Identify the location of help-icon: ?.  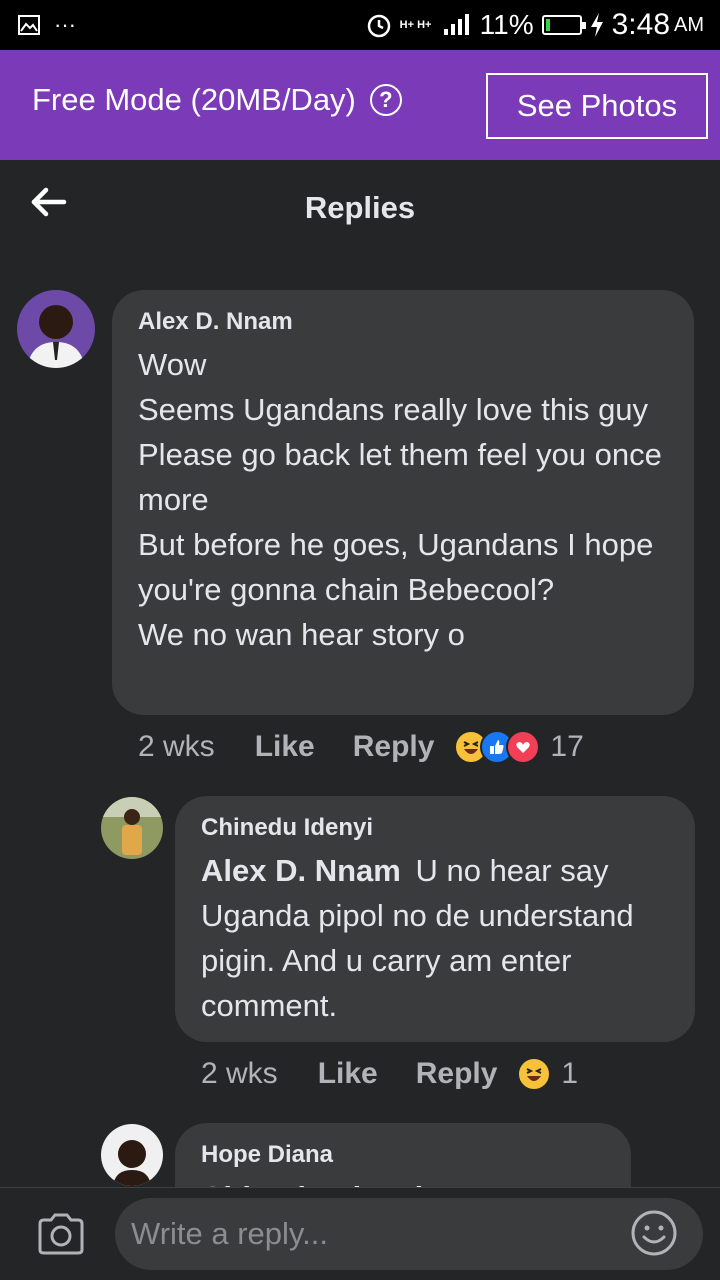
(385, 100).